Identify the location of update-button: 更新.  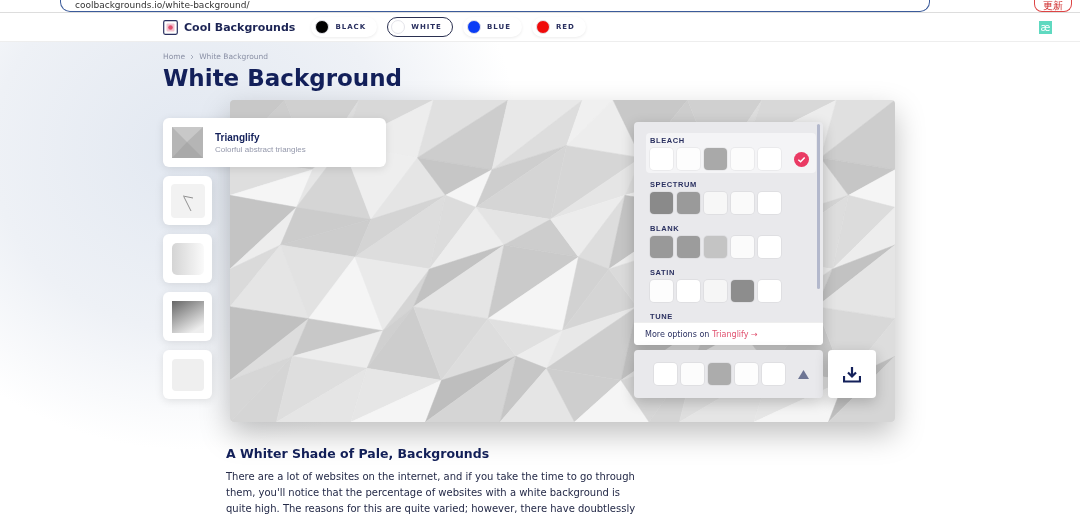
(1053, 6).